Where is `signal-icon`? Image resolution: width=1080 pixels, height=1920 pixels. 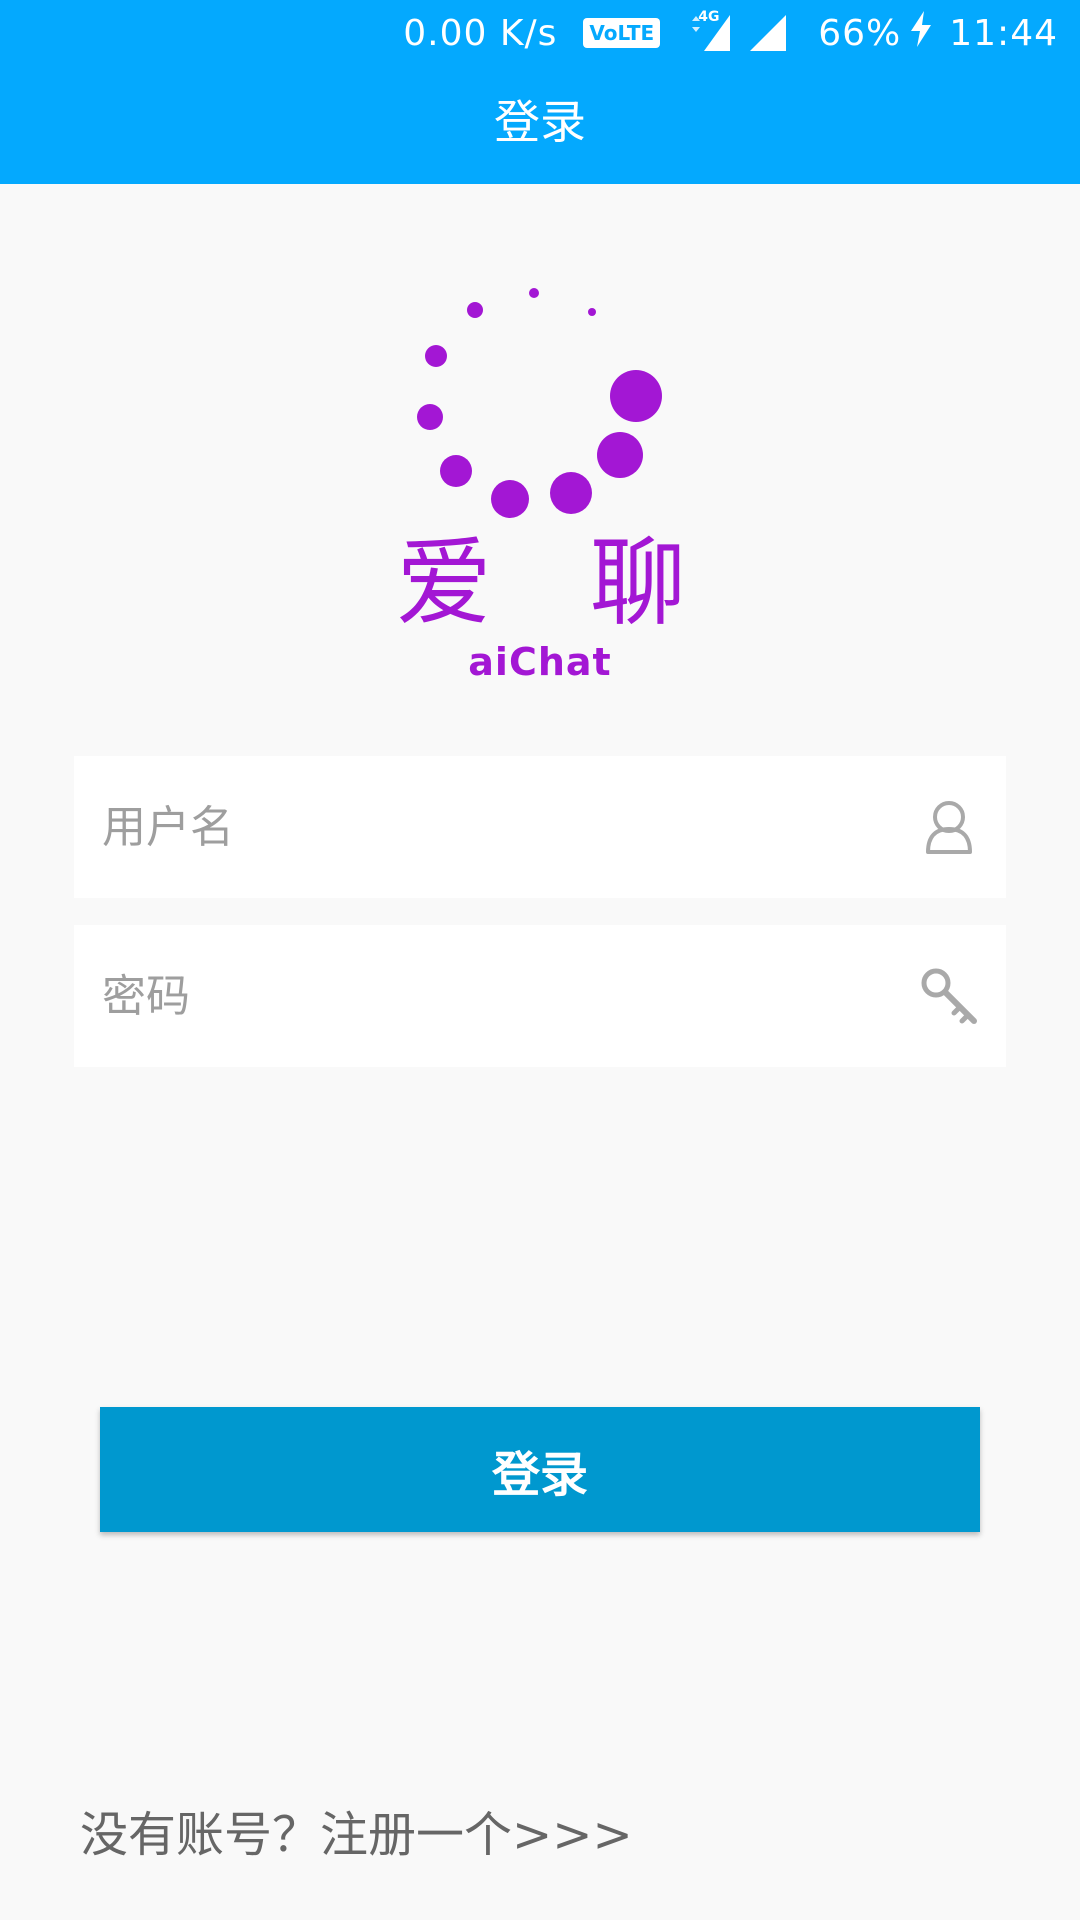 signal-icon is located at coordinates (769, 33).